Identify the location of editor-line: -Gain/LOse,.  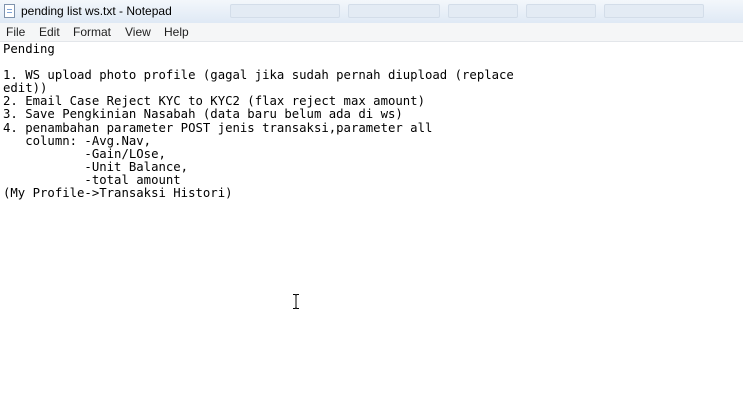
(84, 153).